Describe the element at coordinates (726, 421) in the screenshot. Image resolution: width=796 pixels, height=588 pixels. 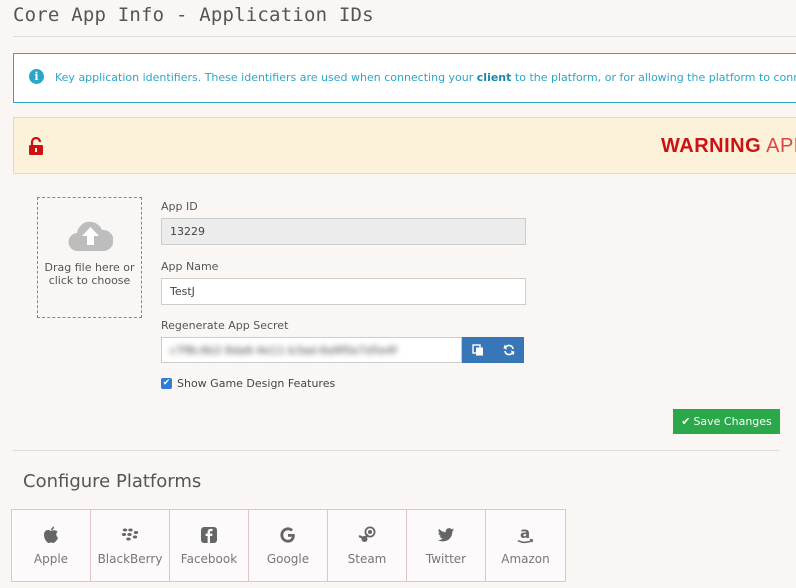
I see `save-changes-button: ✔ Save Changes` at that location.